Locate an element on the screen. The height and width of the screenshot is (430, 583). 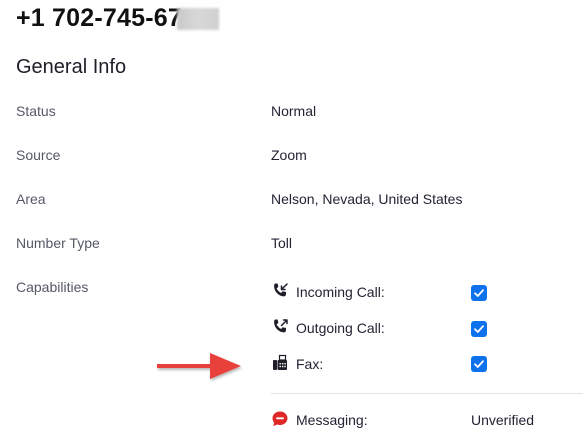
area-label: Area is located at coordinates (31, 199).